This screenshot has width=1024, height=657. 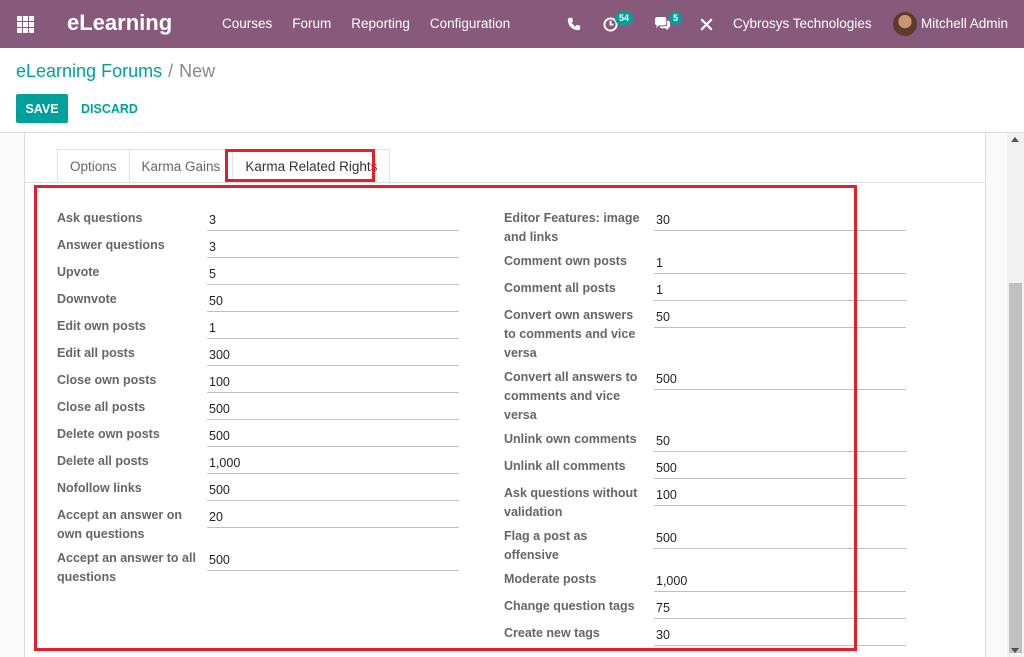 I want to click on breadcrumb: eLearning Forums / New, so click(x=115, y=71).